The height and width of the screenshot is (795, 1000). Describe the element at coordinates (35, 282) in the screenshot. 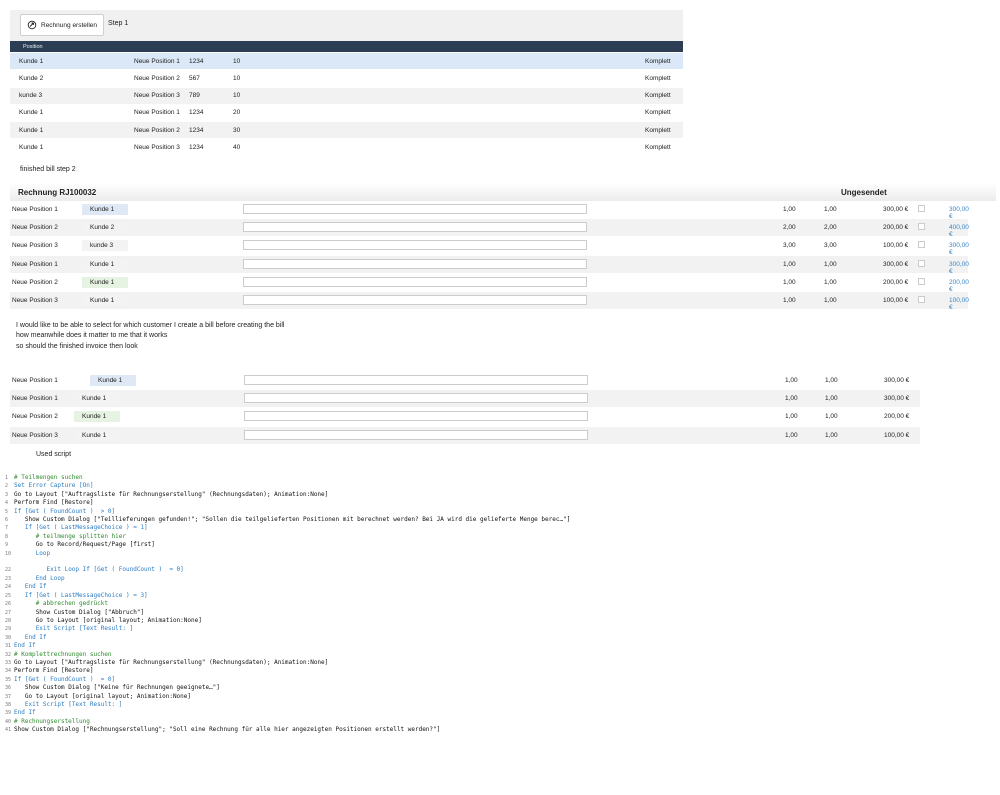

I see `position-cell: Neue Position 2` at that location.